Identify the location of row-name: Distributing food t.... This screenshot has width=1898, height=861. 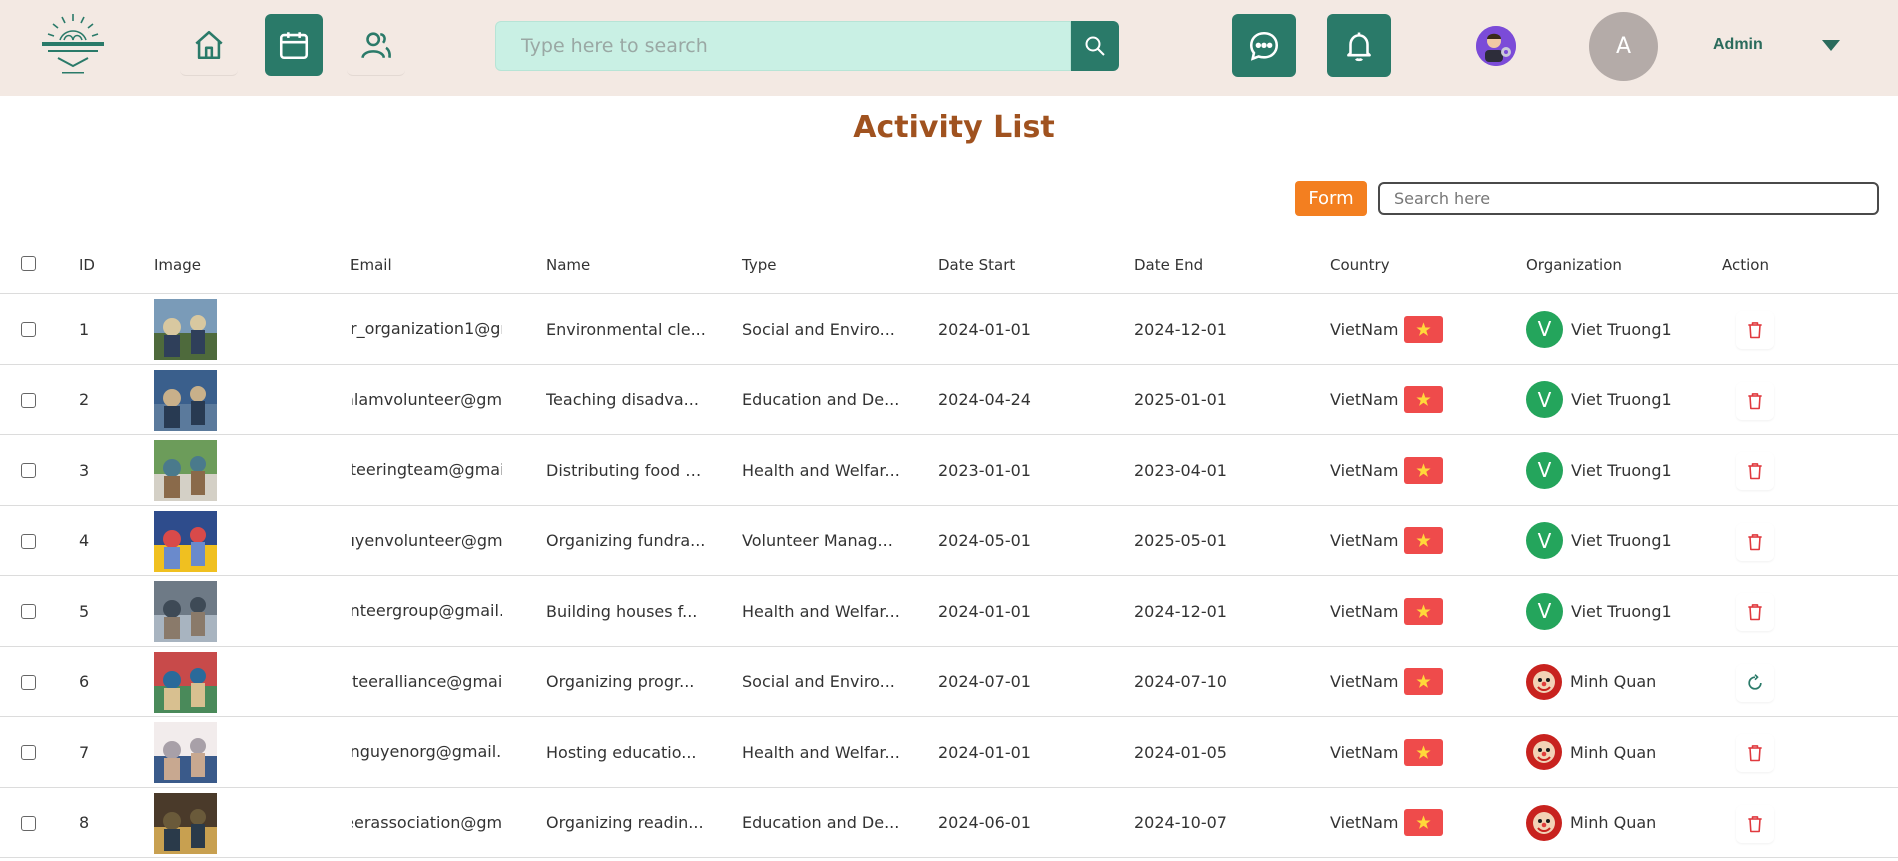
(626, 470).